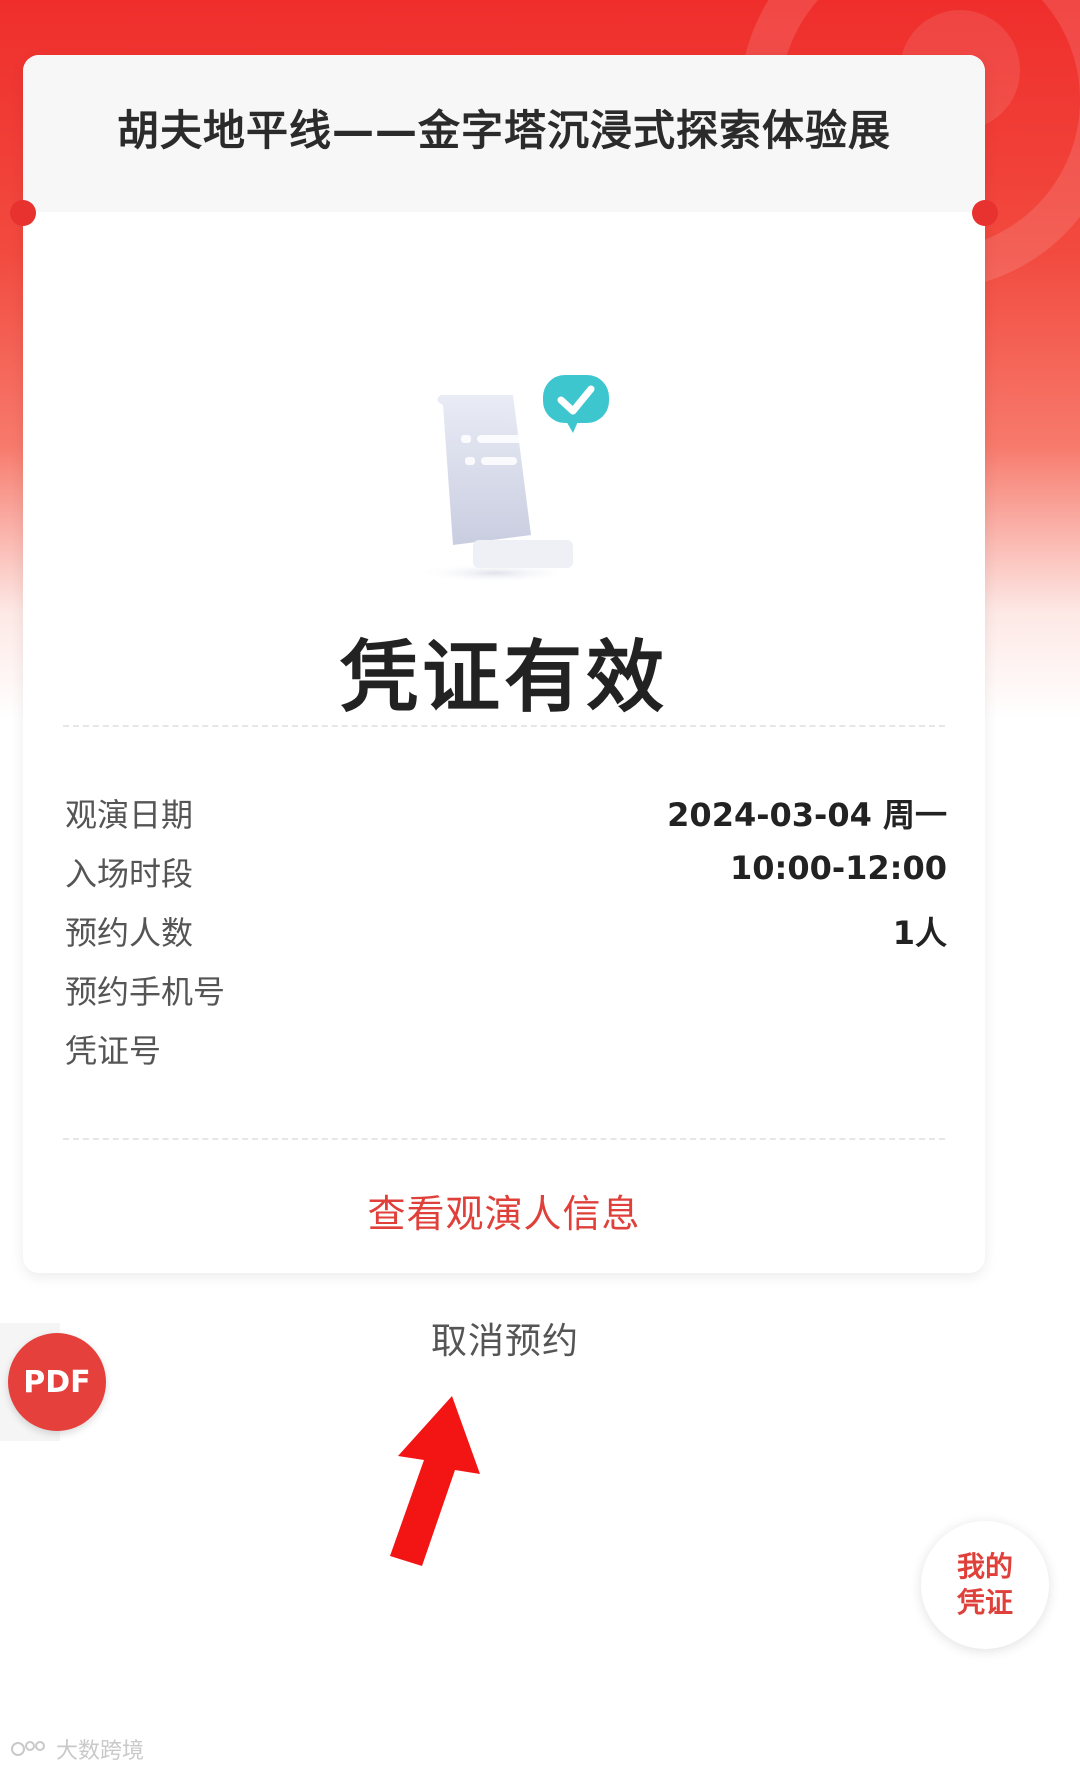 Image resolution: width=1080 pixels, height=1767 pixels. What do you see at coordinates (503, 678) in the screenshot?
I see `voucher-status-title: 凭证有效` at bounding box center [503, 678].